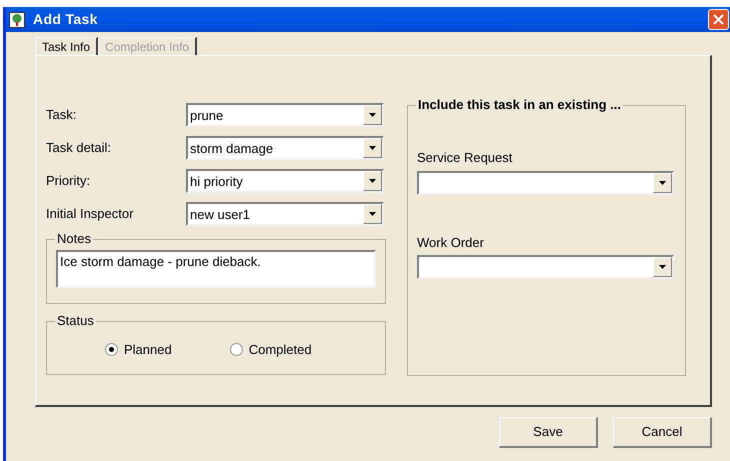 The height and width of the screenshot is (461, 730). What do you see at coordinates (17, 20) in the screenshot?
I see `tree-icon` at bounding box center [17, 20].